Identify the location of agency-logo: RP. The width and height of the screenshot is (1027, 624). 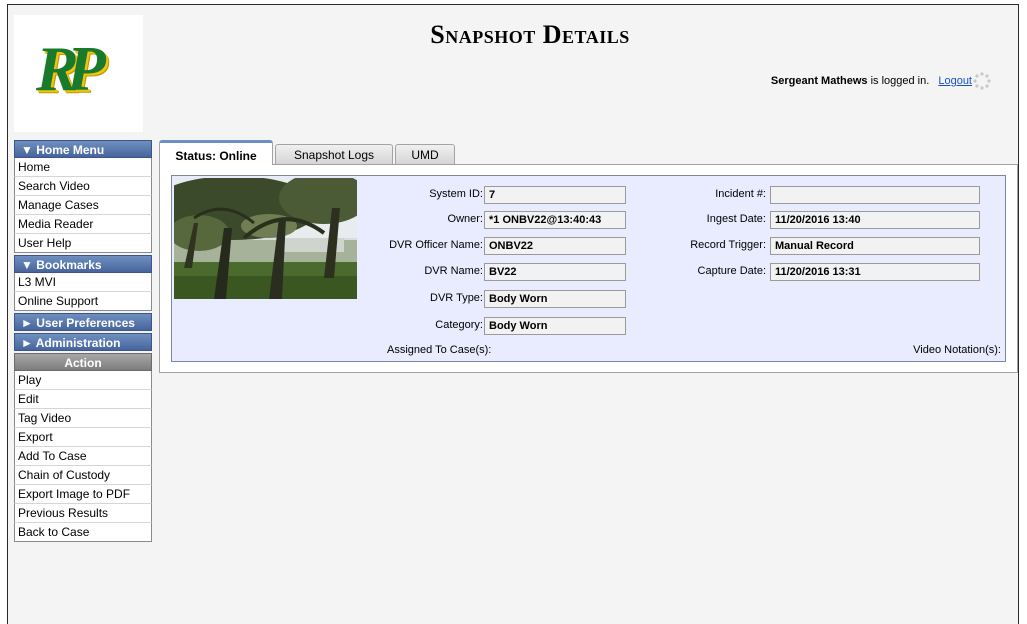
(78, 73).